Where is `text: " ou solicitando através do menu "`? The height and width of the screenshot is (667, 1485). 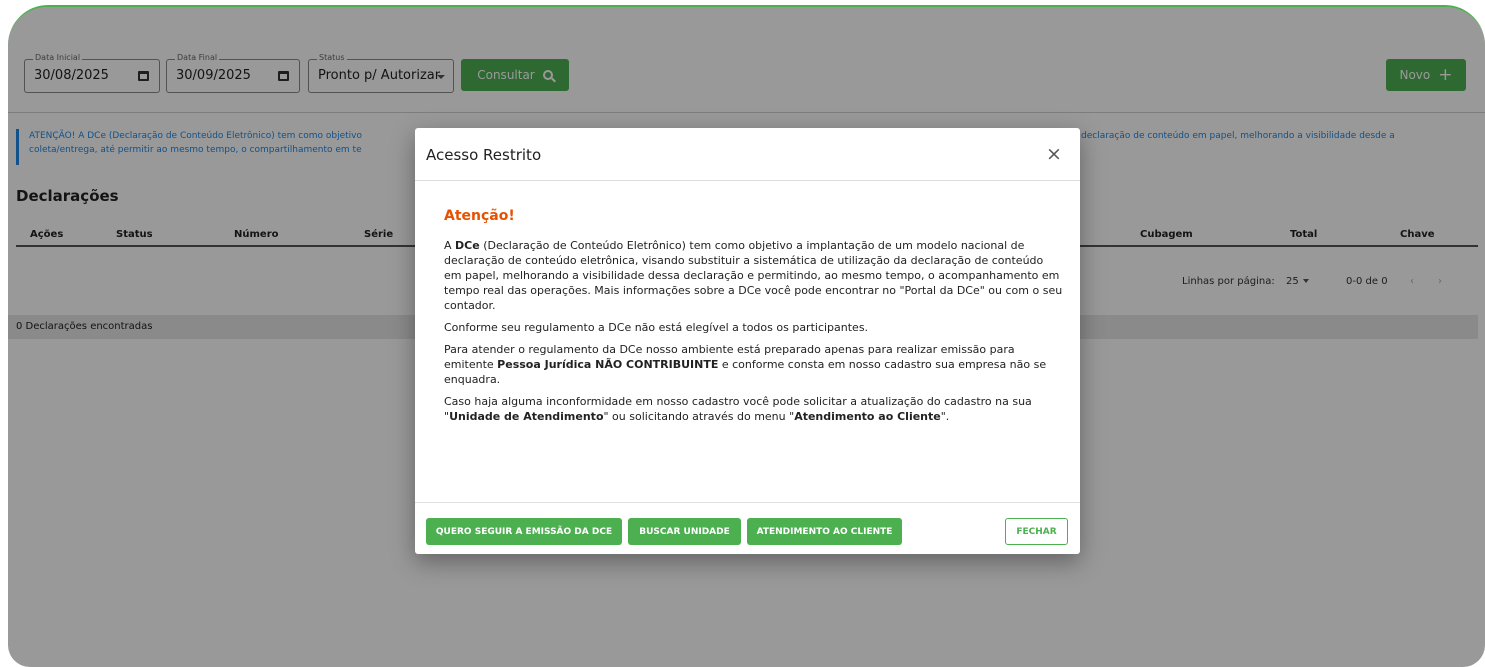 text: " ou solicitando através do menu " is located at coordinates (699, 416).